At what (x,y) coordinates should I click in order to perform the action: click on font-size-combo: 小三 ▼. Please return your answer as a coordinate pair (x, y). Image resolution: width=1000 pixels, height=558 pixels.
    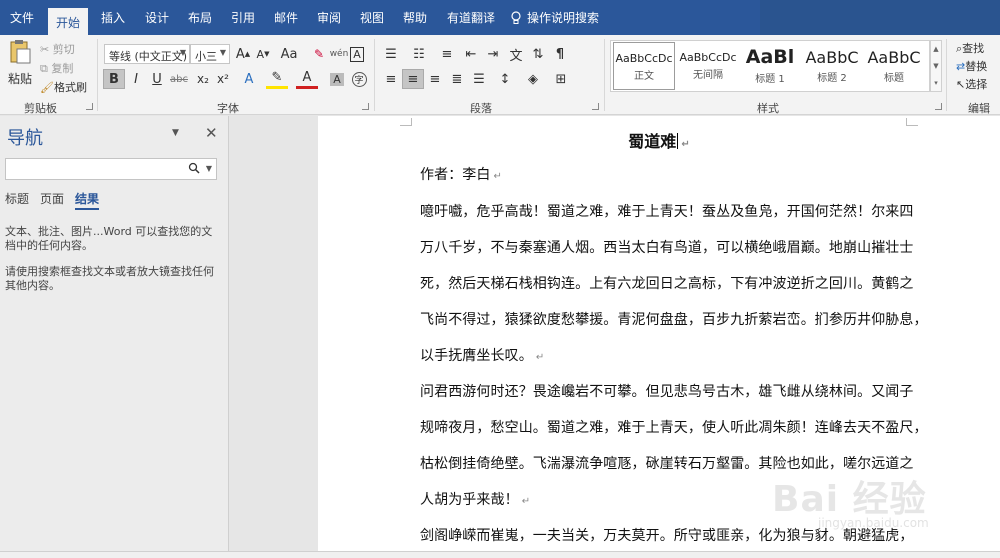
    Looking at the image, I should click on (210, 54).